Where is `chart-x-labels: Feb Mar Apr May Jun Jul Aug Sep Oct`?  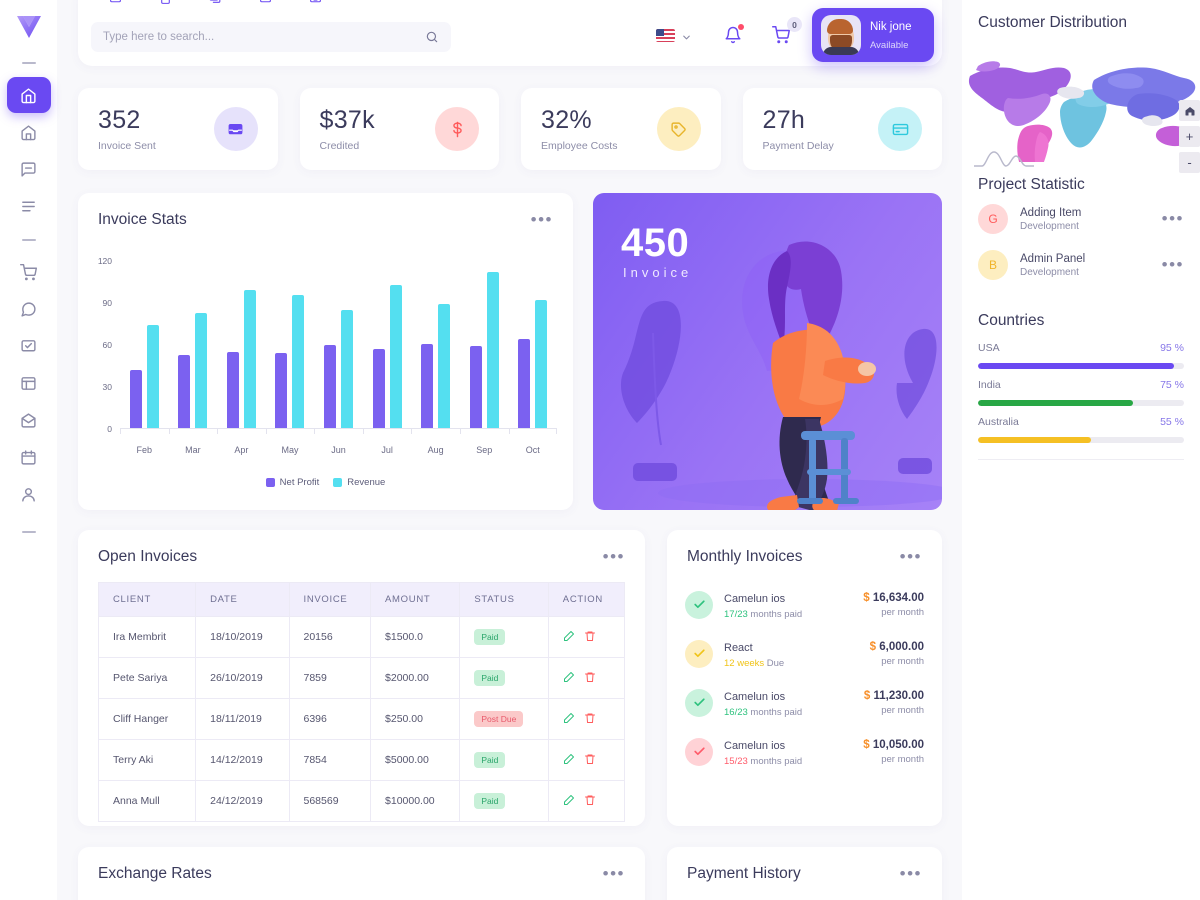 chart-x-labels: Feb Mar Apr May Jun Jul Aug Sep Oct is located at coordinates (338, 450).